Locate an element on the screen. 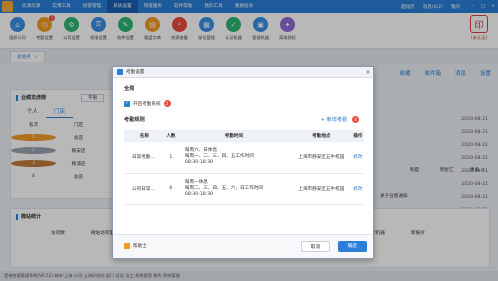  checkbox-icon: ✓ is located at coordinates (127, 103).